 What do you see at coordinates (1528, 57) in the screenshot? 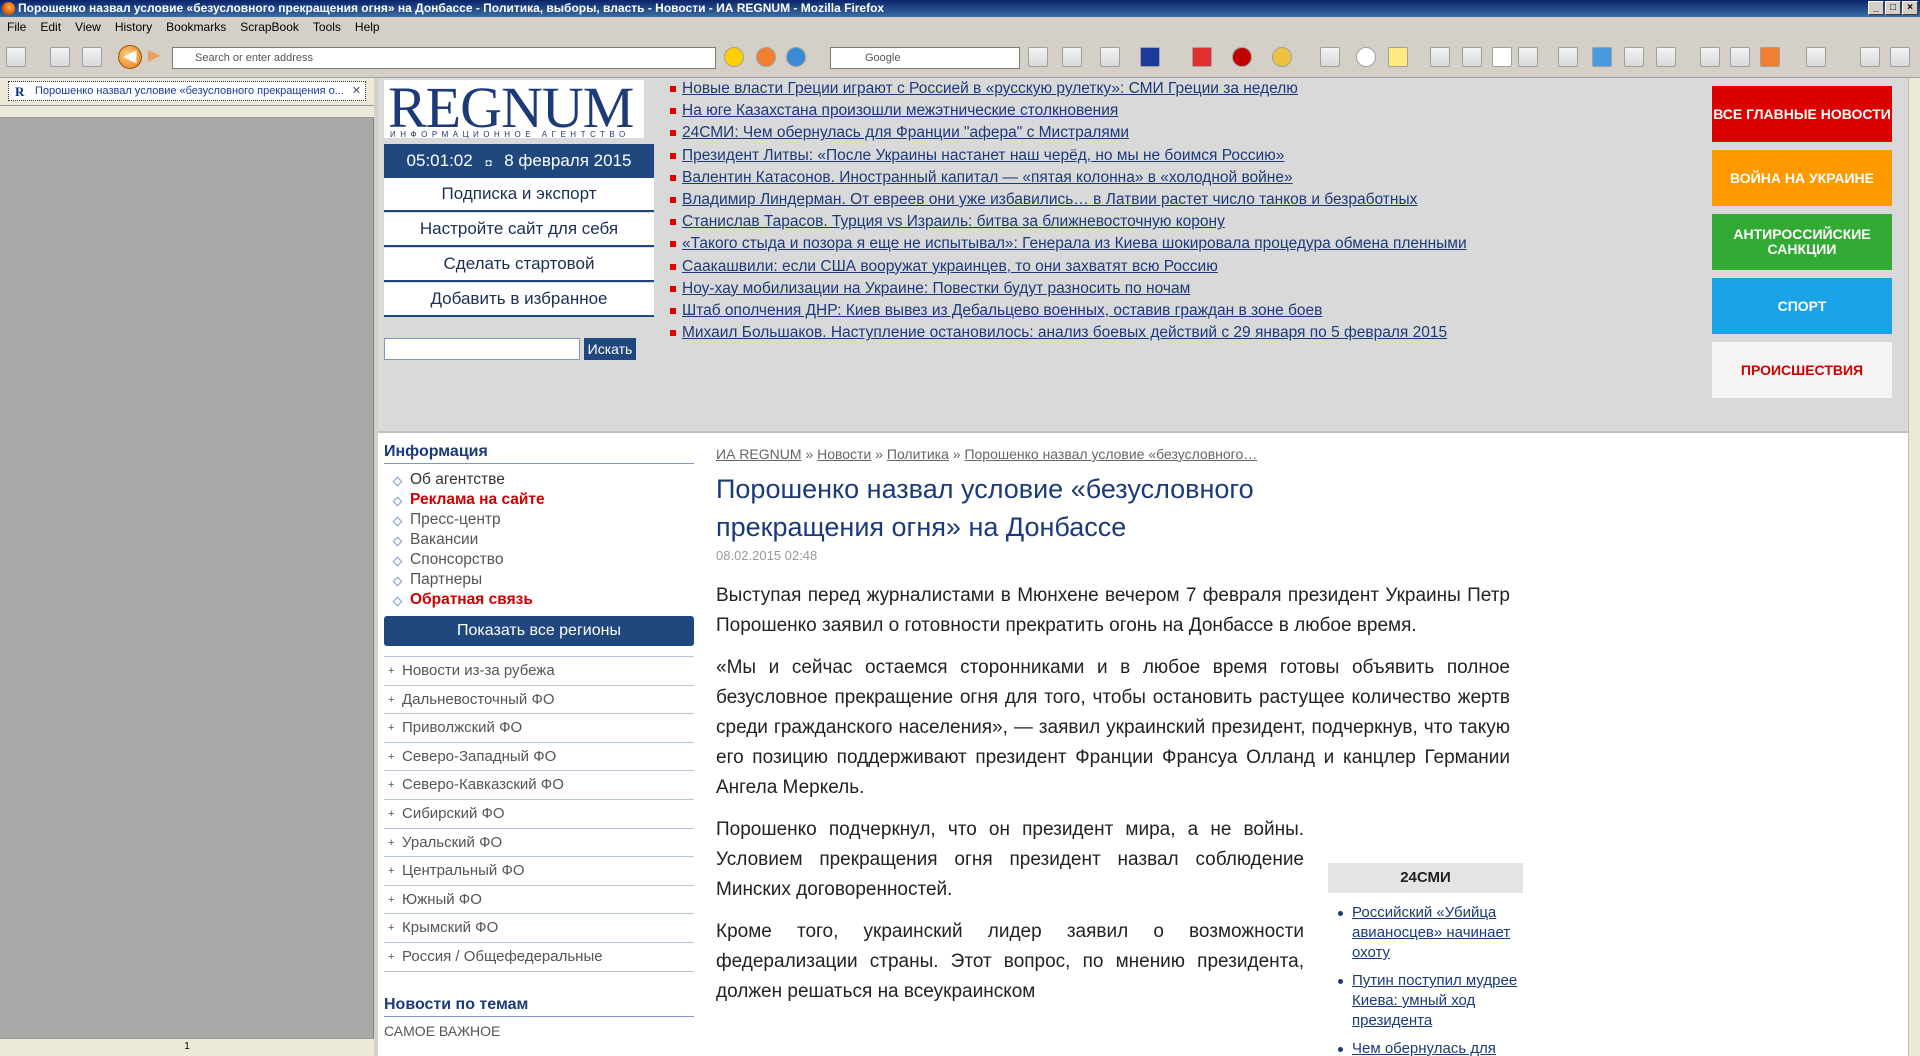
I see `pen-icon` at bounding box center [1528, 57].